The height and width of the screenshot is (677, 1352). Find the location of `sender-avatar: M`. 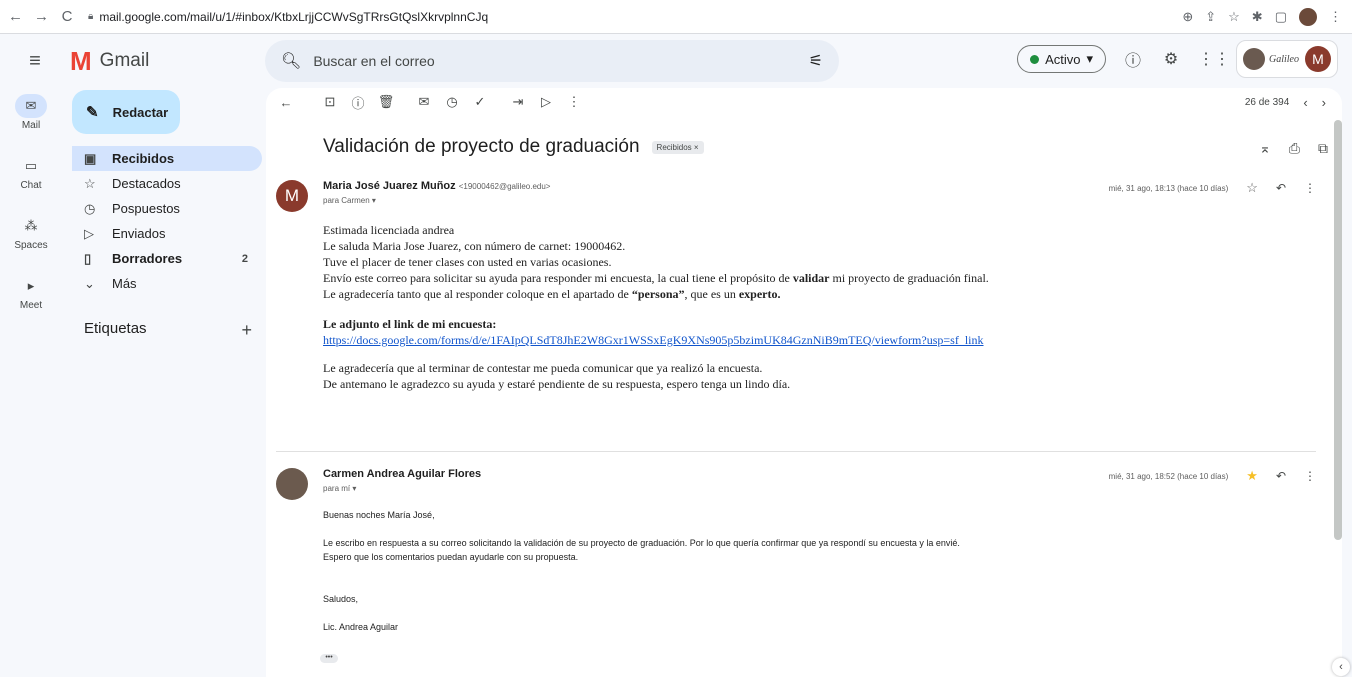

sender-avatar: M is located at coordinates (292, 196).